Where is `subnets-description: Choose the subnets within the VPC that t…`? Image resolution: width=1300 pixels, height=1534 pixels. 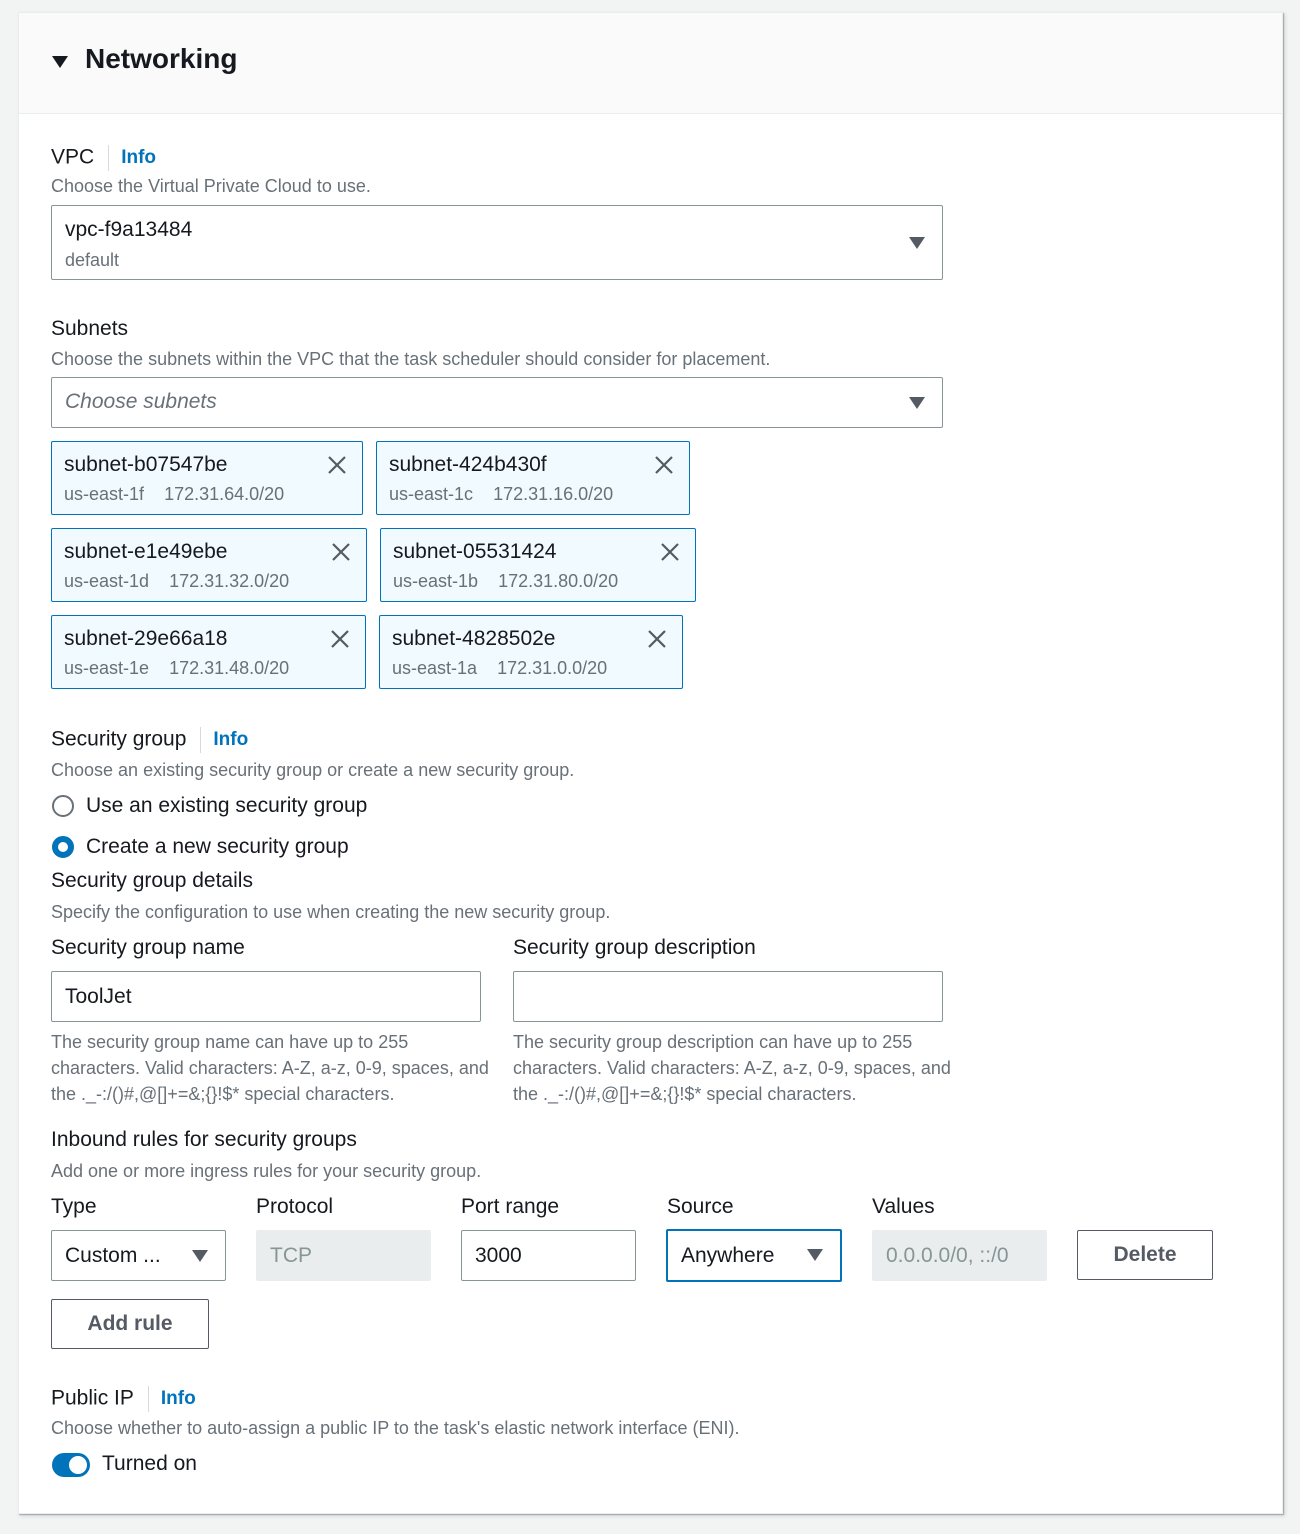
subnets-description: Choose the subnets within the VPC that t… is located at coordinates (411, 359).